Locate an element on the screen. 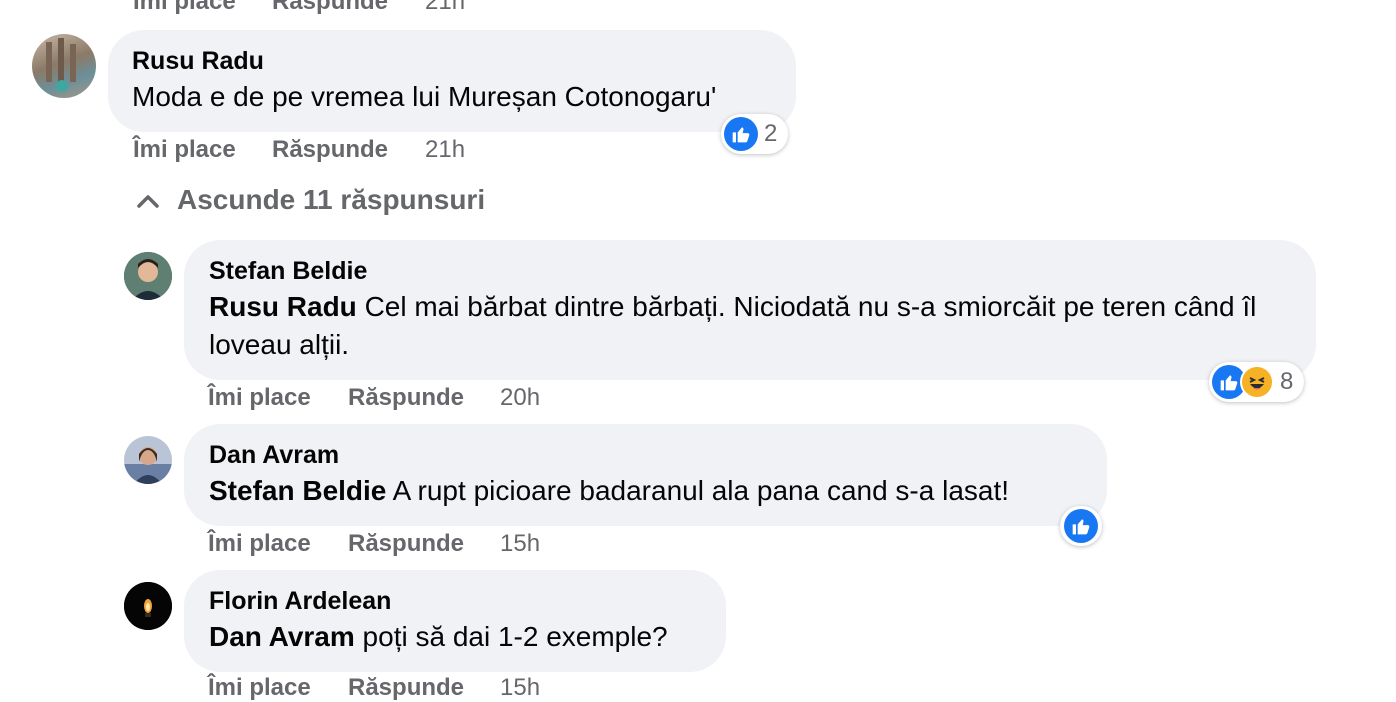 The height and width of the screenshot is (702, 1396). comment-author: Dan Avram is located at coordinates (274, 455).